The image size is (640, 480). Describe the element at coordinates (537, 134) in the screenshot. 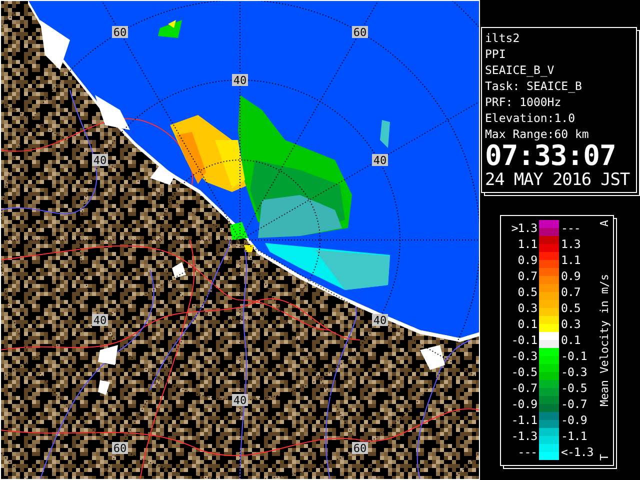

I see `max-range-value: Max Range:60 km` at that location.